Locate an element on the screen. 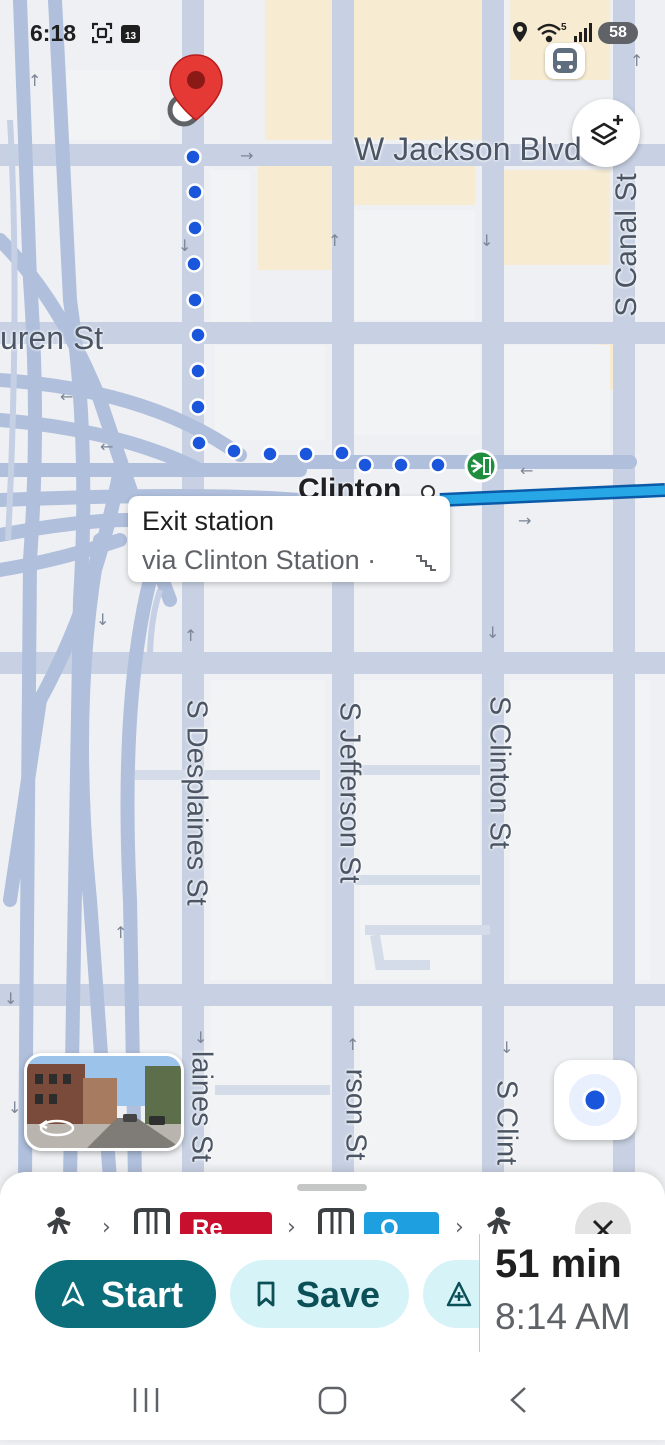  calendar-icon: 13 is located at coordinates (130, 34).